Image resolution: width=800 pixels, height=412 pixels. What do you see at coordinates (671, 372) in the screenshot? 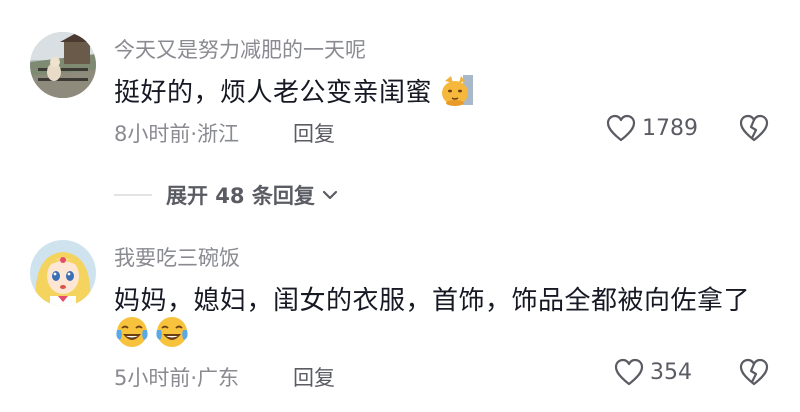
I see `like-count: 354` at bounding box center [671, 372].